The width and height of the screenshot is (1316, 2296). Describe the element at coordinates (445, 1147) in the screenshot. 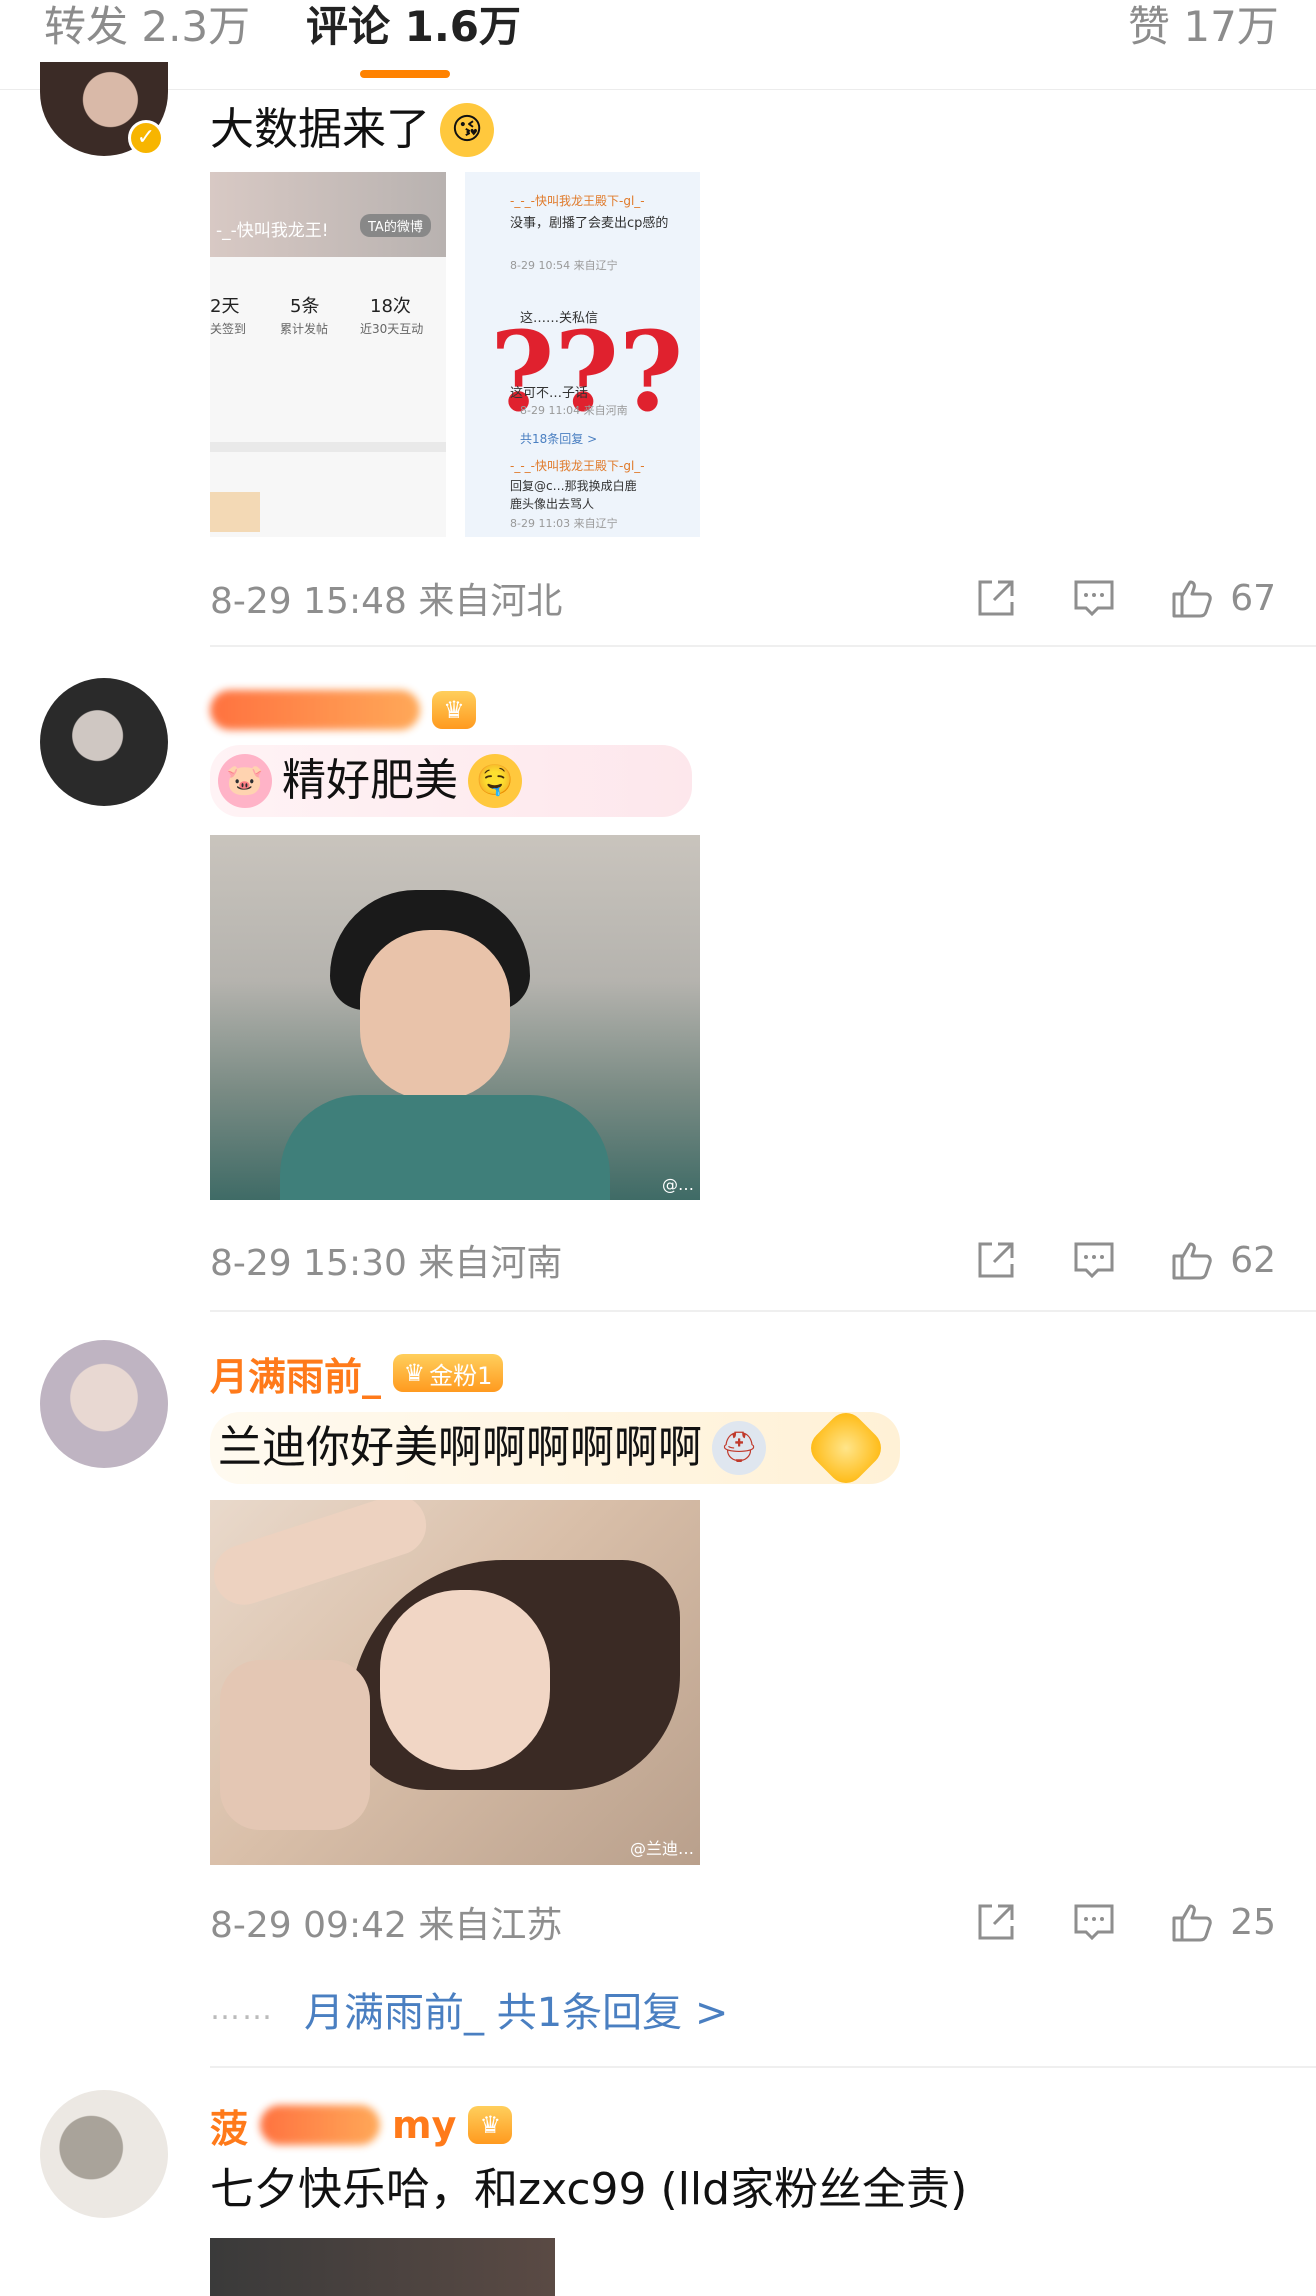

I see `image-garment` at that location.